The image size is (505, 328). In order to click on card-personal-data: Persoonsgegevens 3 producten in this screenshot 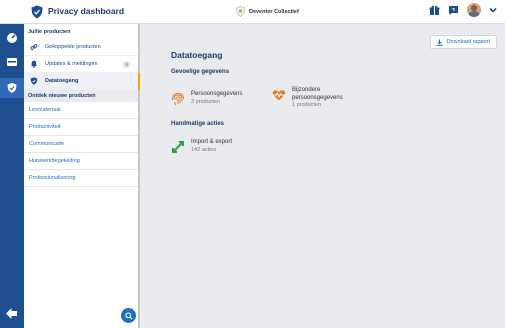, I will do `click(206, 98)`.